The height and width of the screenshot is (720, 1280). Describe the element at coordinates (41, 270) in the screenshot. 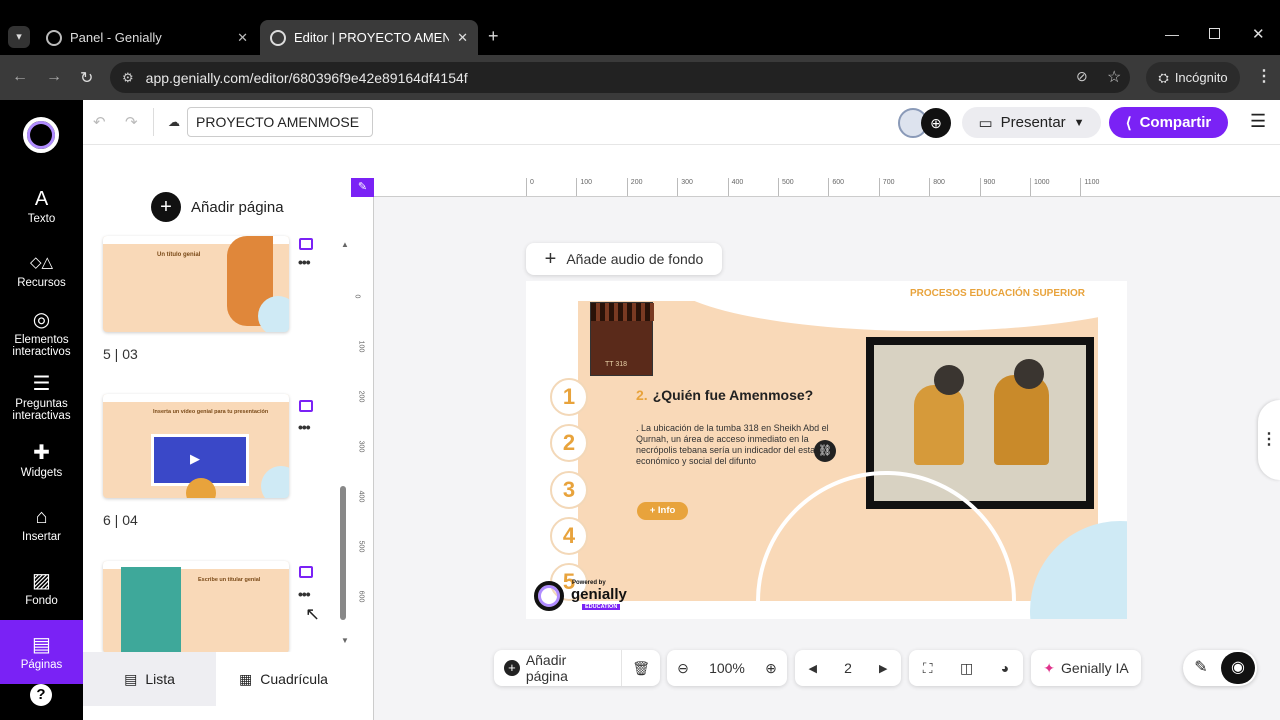

I see `rail-item-recursos: ◇△ Recursos` at that location.